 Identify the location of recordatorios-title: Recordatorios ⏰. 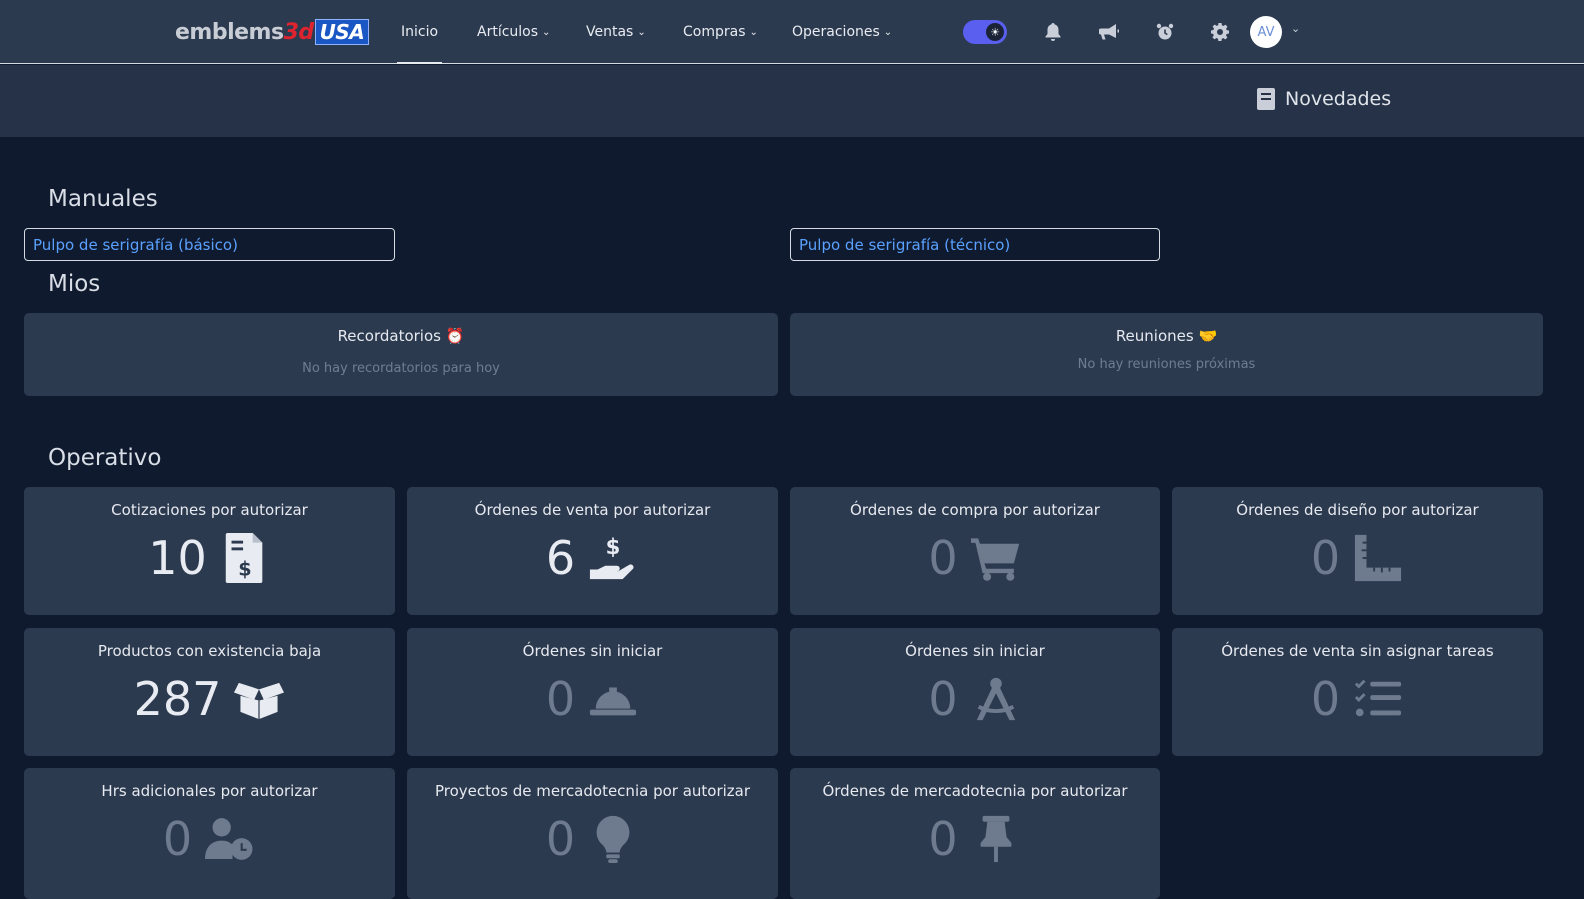
(401, 336).